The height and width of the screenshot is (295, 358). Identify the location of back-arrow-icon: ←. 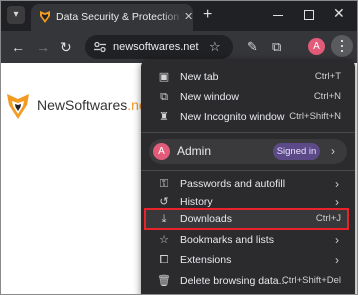
(18, 47).